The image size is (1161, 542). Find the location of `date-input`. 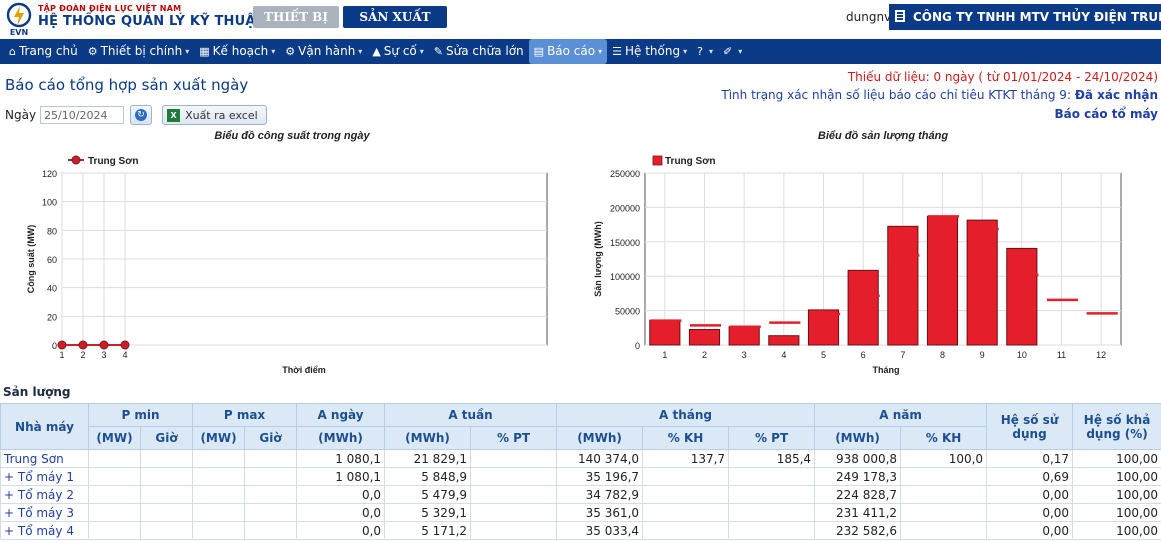

date-input is located at coordinates (82, 115).